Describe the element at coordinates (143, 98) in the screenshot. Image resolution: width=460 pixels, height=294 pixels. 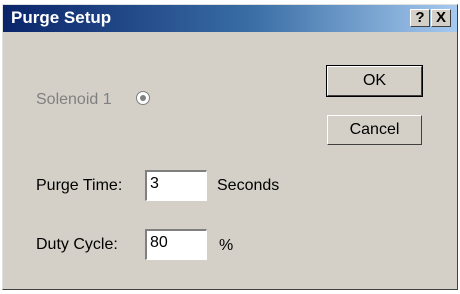
I see `solenoid-radio` at that location.